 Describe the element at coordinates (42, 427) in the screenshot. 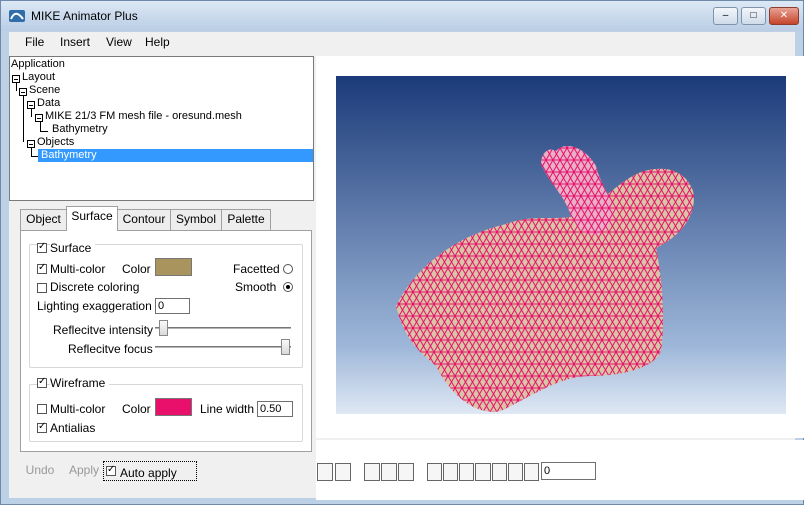

I see `antialias-checkbox` at that location.